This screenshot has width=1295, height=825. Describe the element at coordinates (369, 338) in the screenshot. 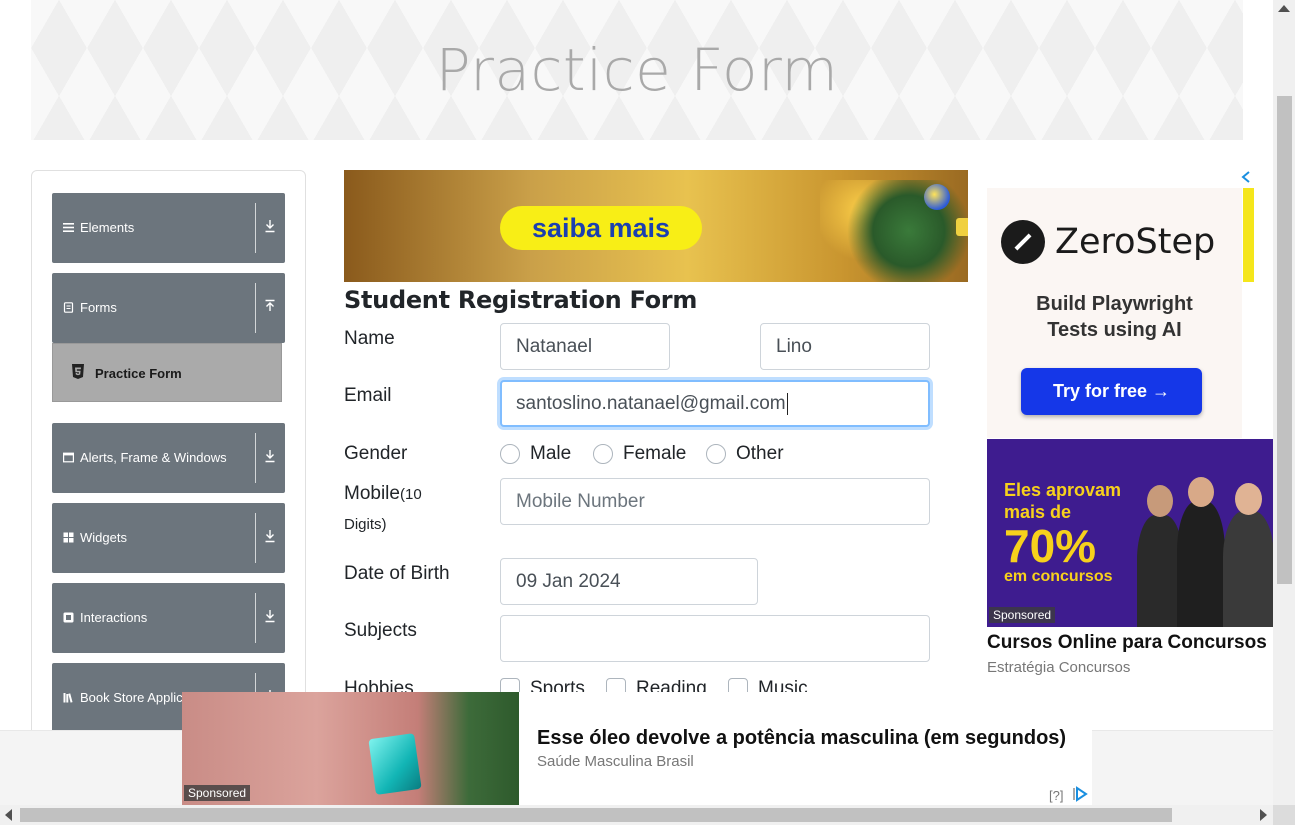

I see `name-label: Name` at that location.